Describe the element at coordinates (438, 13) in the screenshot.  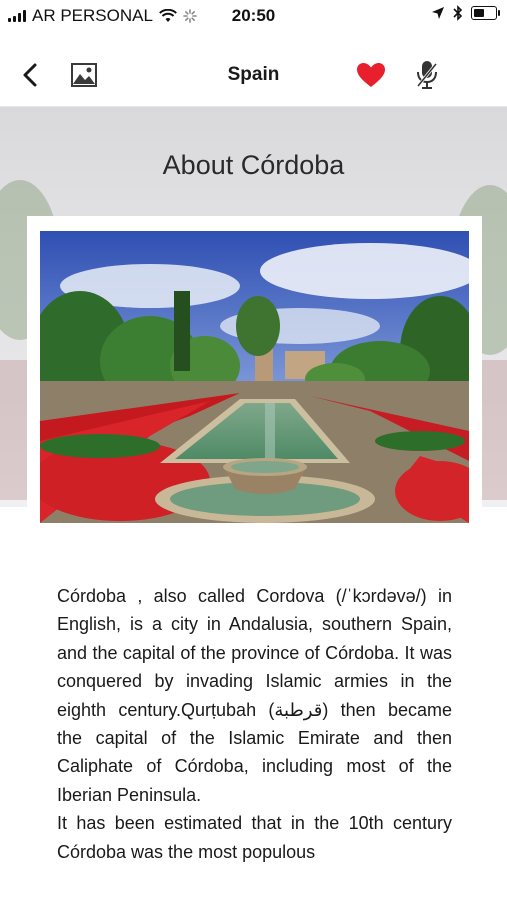
I see `location-arrow-icon` at that location.